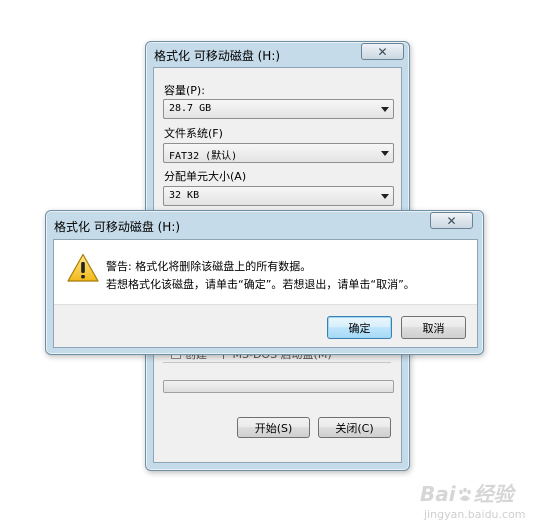 This screenshot has width=548, height=531. I want to click on warning-dialog-close-button: ✕, so click(451, 220).